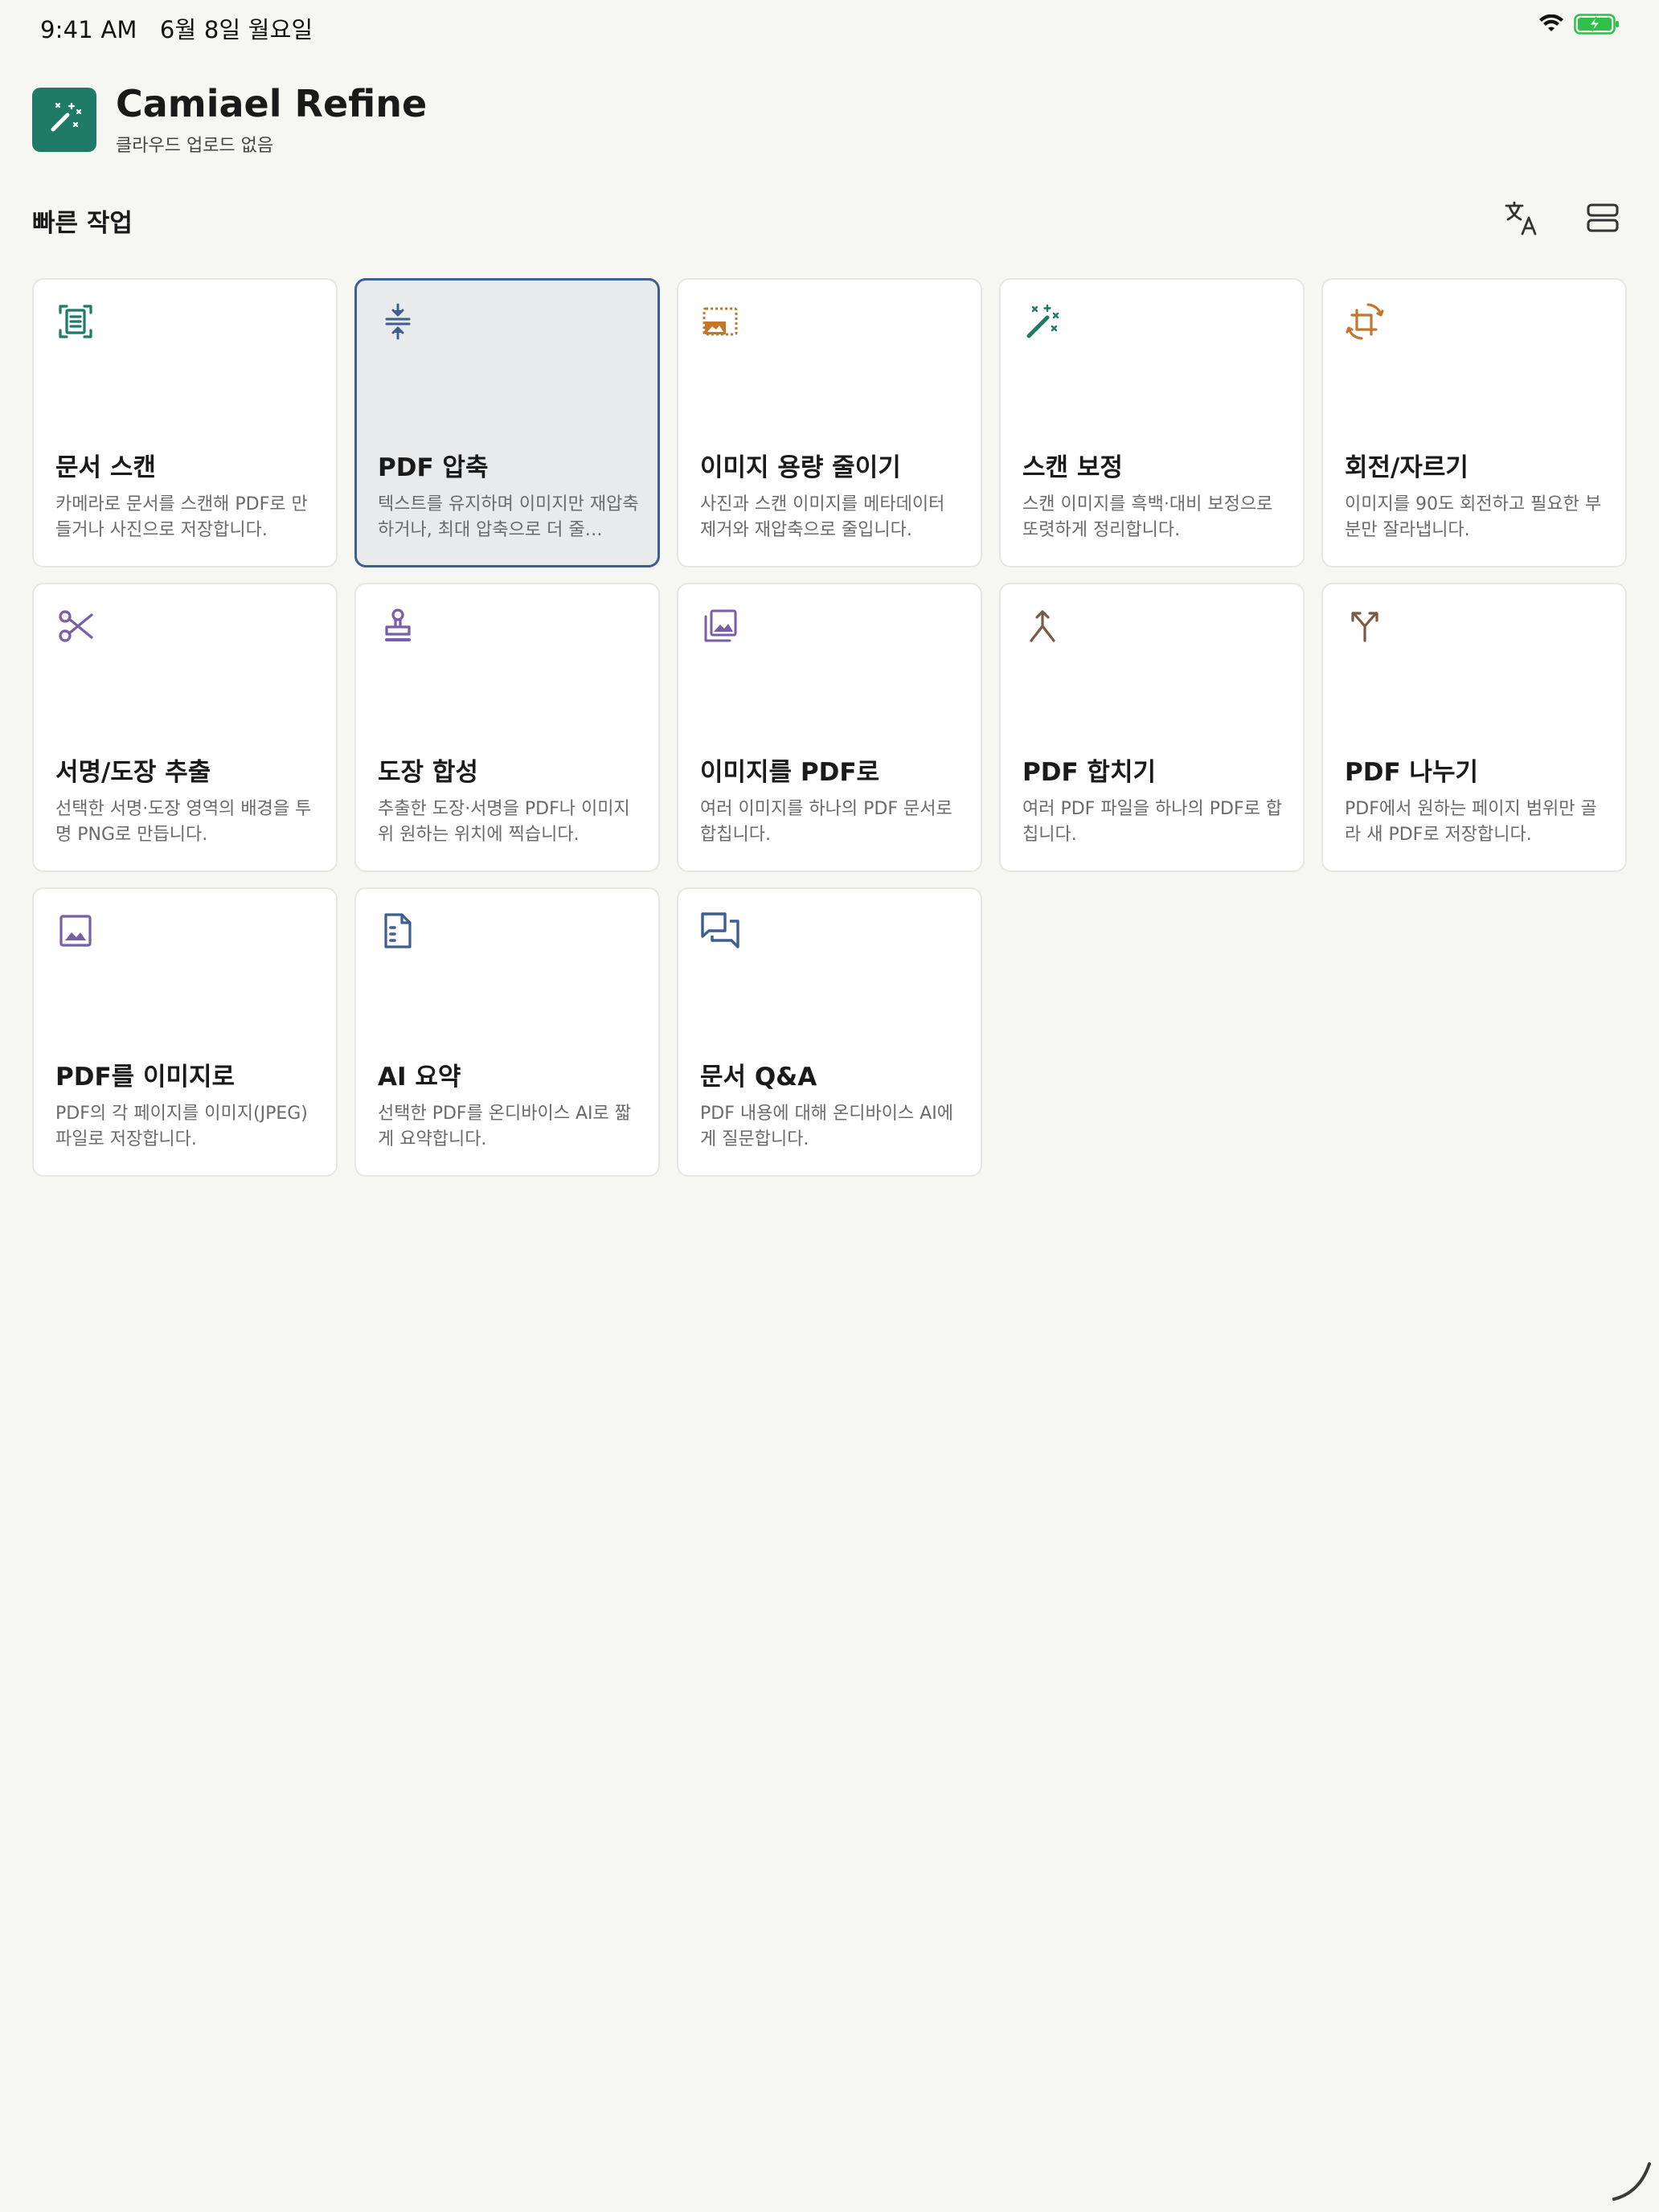  Describe the element at coordinates (1365, 321) in the screenshot. I see `crop-rotate-icon` at that location.